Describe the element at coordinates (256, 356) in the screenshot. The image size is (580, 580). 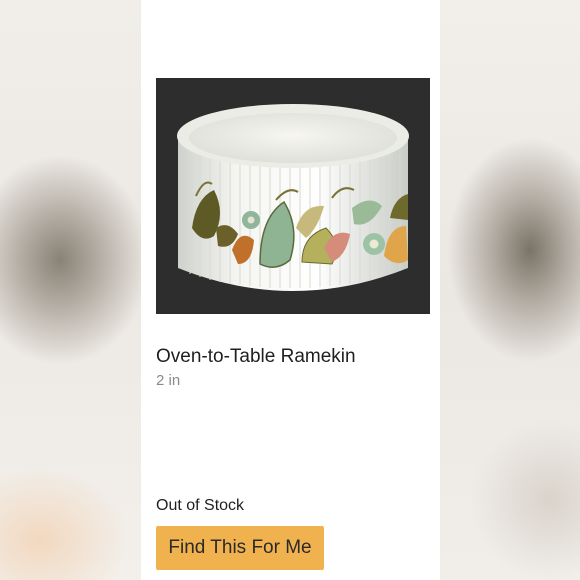
I see `product-title: Oven-to-Table Ramekin` at that location.